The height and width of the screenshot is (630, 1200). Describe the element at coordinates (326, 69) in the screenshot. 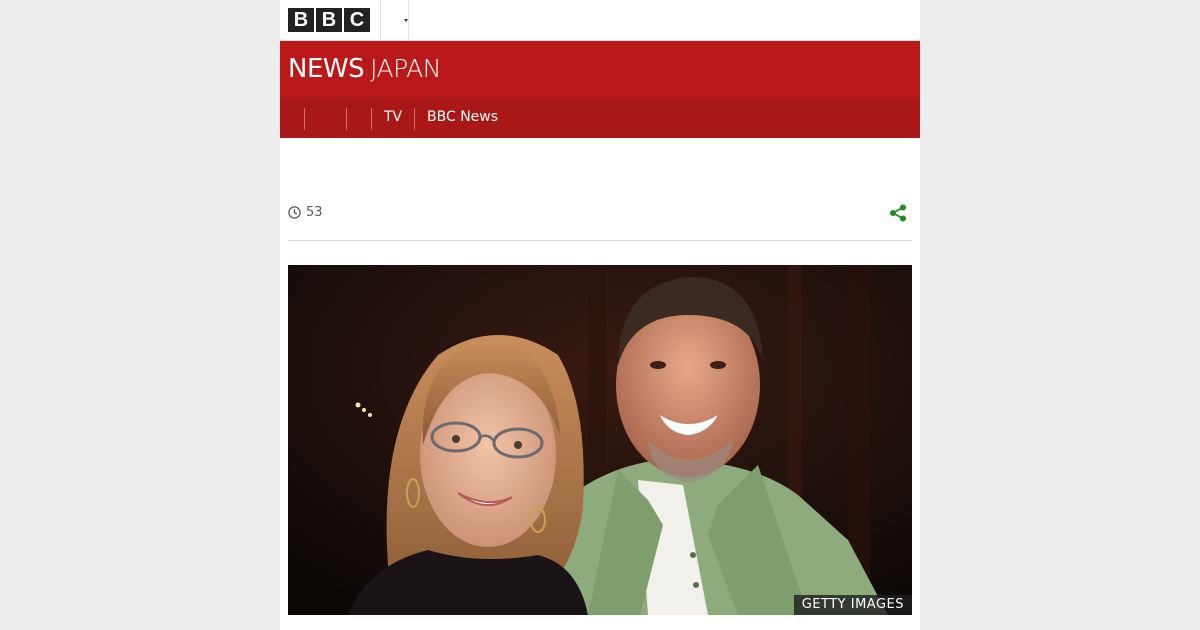

I see `masthead-title-main: NEWS` at that location.